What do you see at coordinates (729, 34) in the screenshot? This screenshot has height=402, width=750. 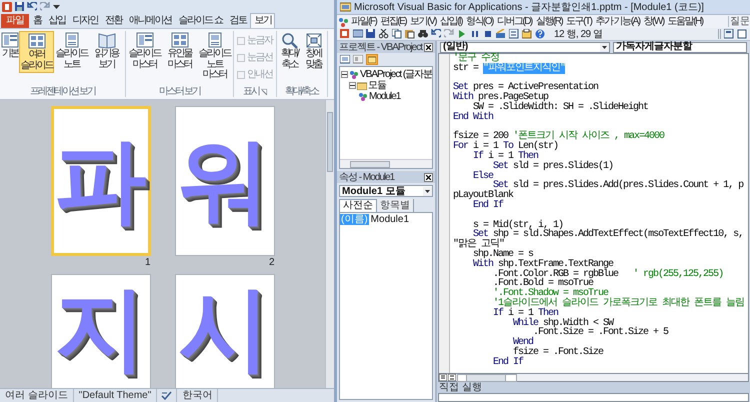 I see `window-list-icon` at bounding box center [729, 34].